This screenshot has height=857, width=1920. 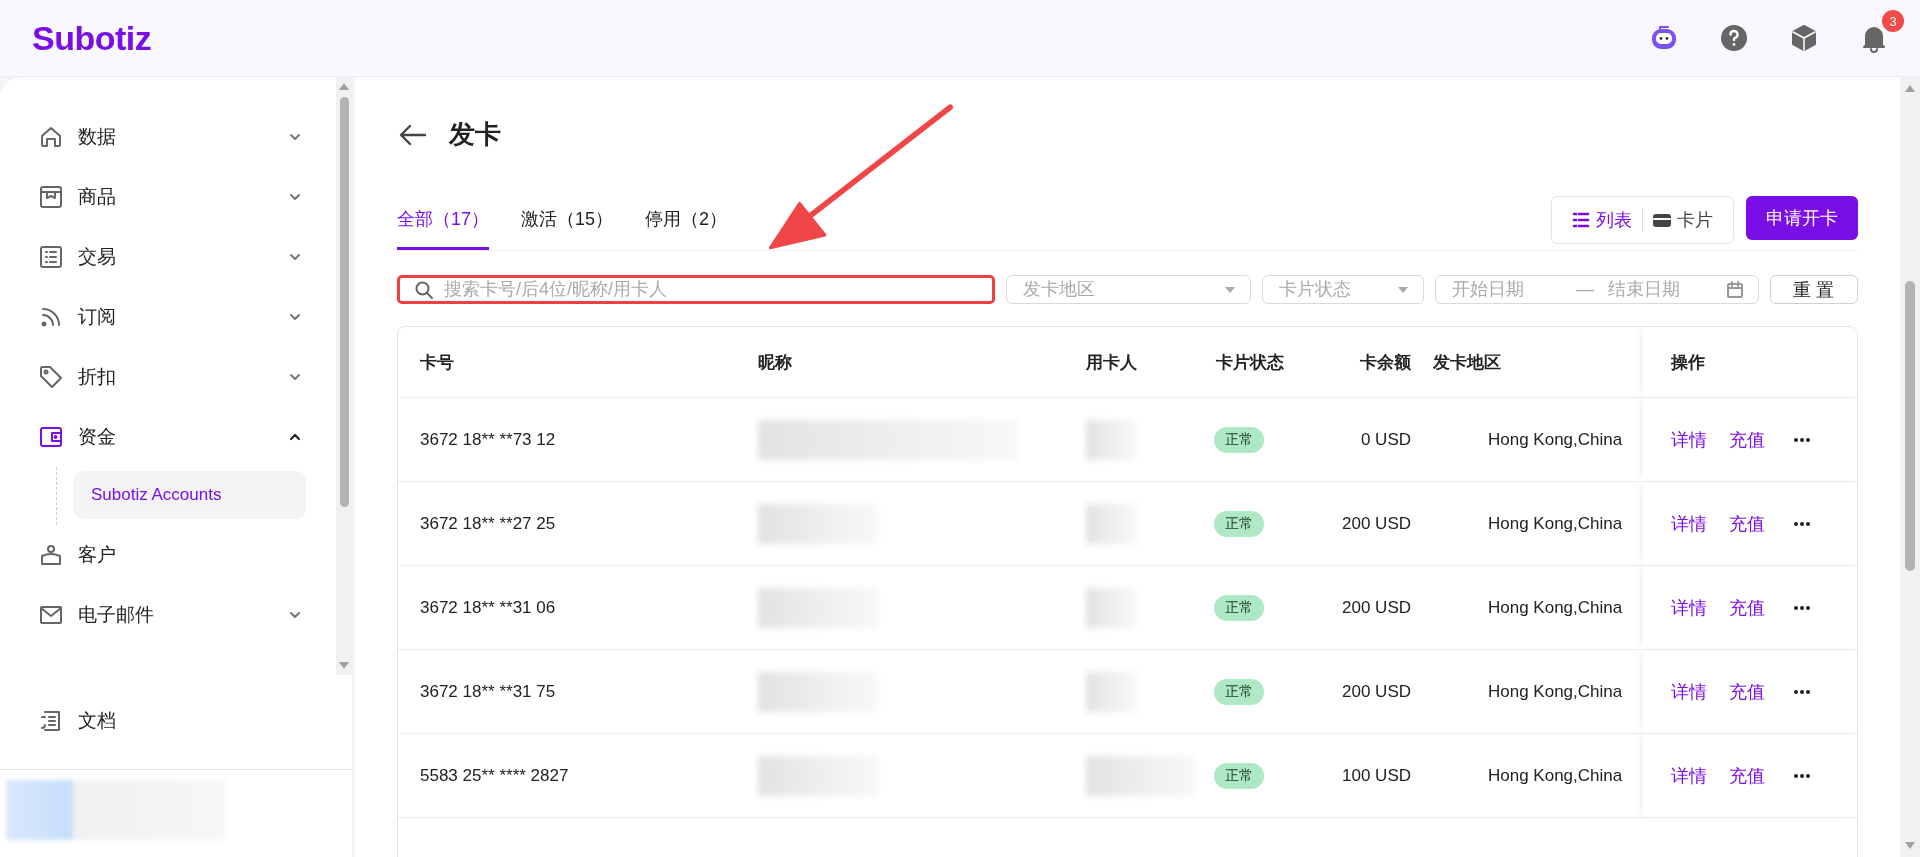 I want to click on column-header: 昵称, so click(x=775, y=362).